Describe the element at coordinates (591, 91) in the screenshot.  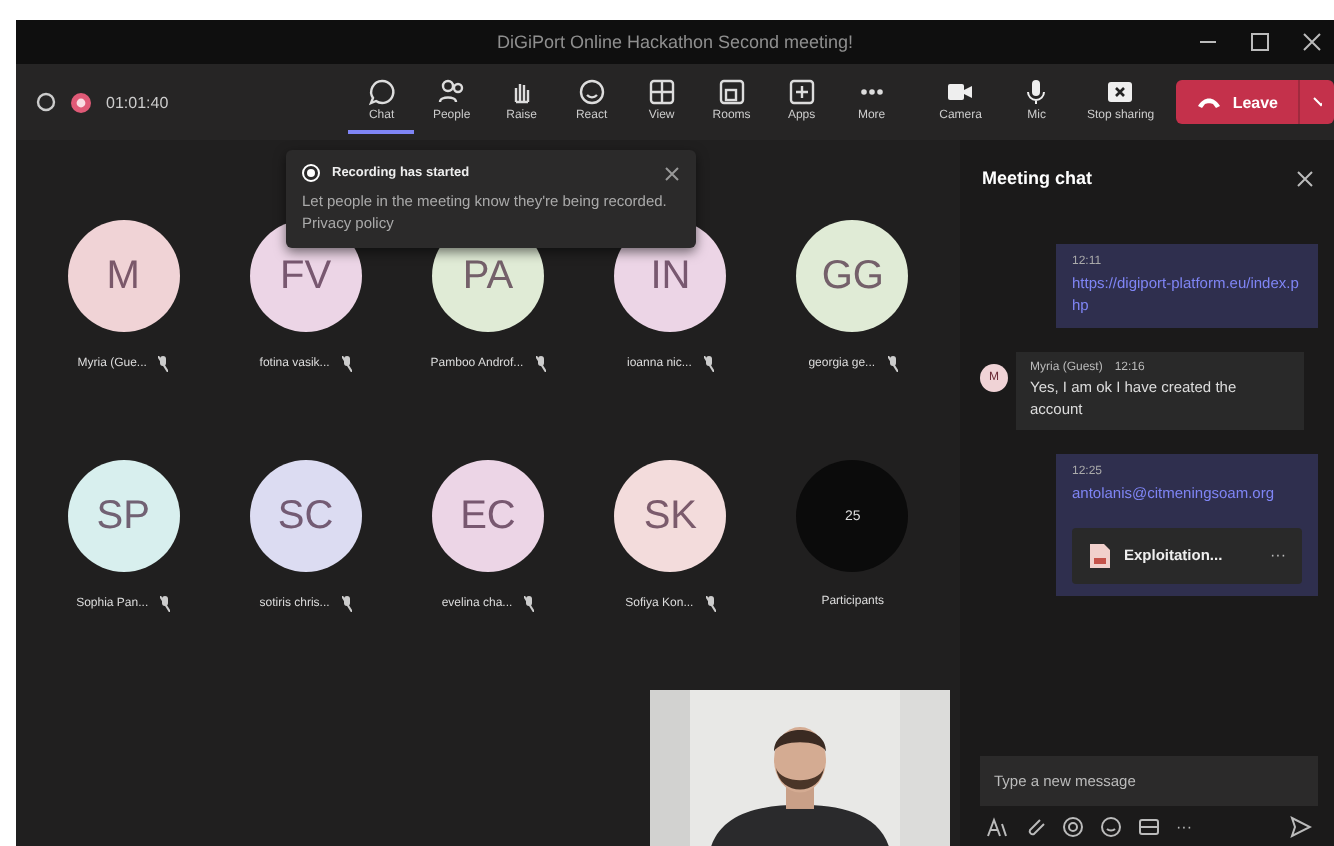
I see `smiley-icon` at that location.